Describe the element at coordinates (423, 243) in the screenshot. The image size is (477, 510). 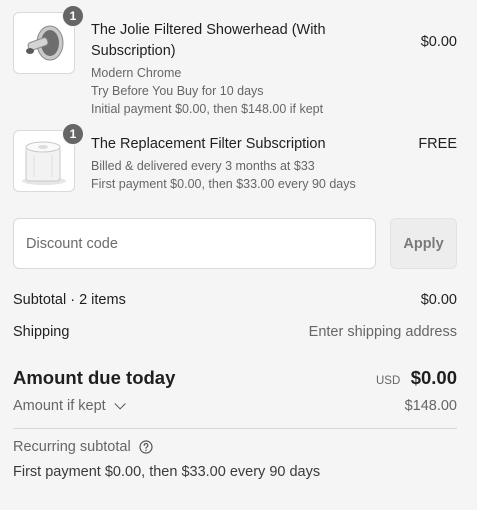
I see `apply-discount-button: Apply` at that location.